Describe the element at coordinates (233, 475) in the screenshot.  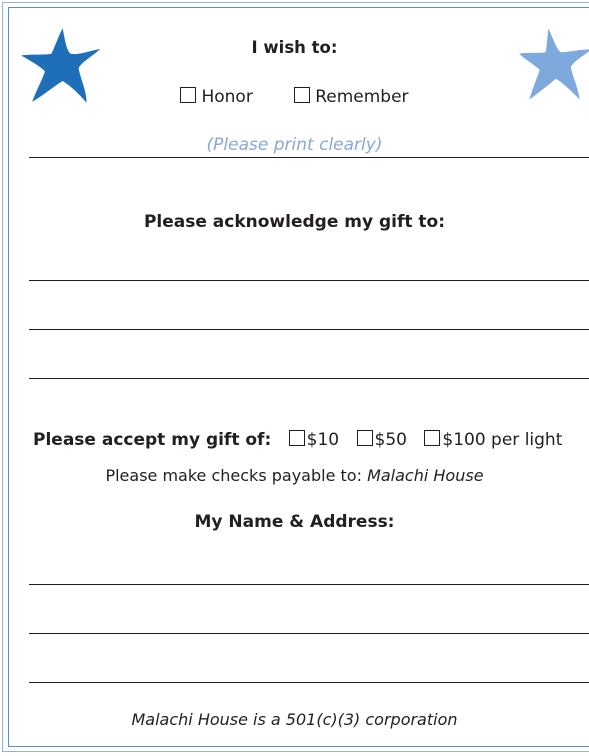
I see `checks-prefix: Please make checks payable to:` at that location.